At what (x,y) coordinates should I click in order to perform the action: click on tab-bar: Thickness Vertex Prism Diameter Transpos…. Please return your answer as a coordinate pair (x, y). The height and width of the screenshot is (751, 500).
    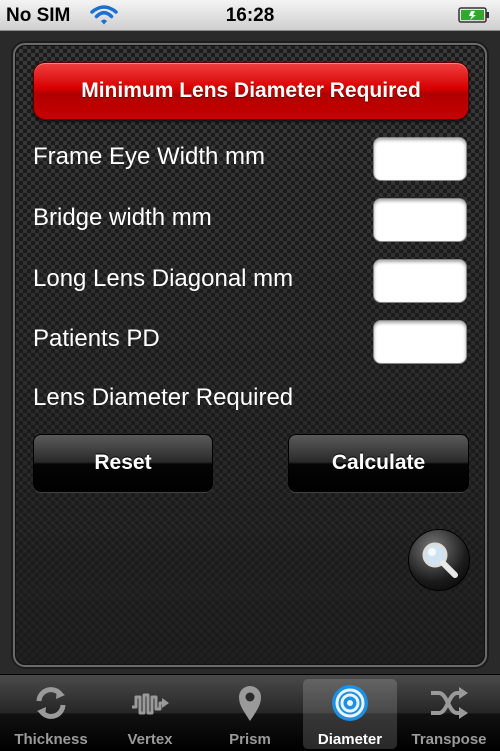
    Looking at the image, I should click on (250, 712).